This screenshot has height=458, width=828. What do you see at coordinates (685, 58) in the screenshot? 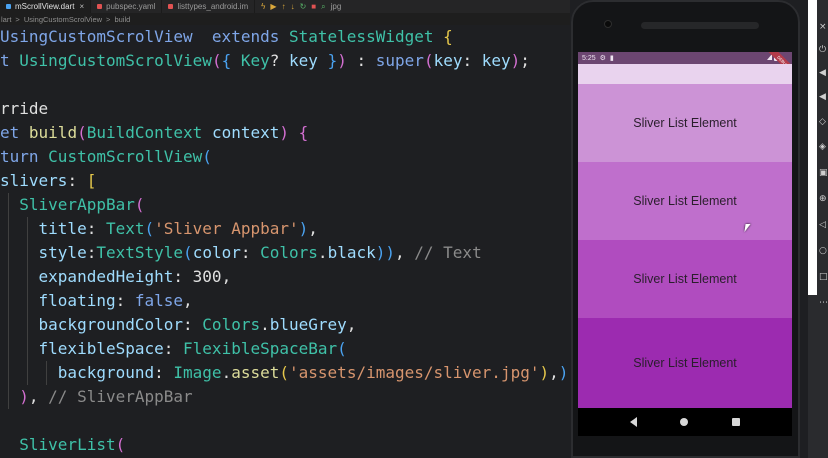
I see `status-bar: 5:25 ⚙ ▮` at bounding box center [685, 58].